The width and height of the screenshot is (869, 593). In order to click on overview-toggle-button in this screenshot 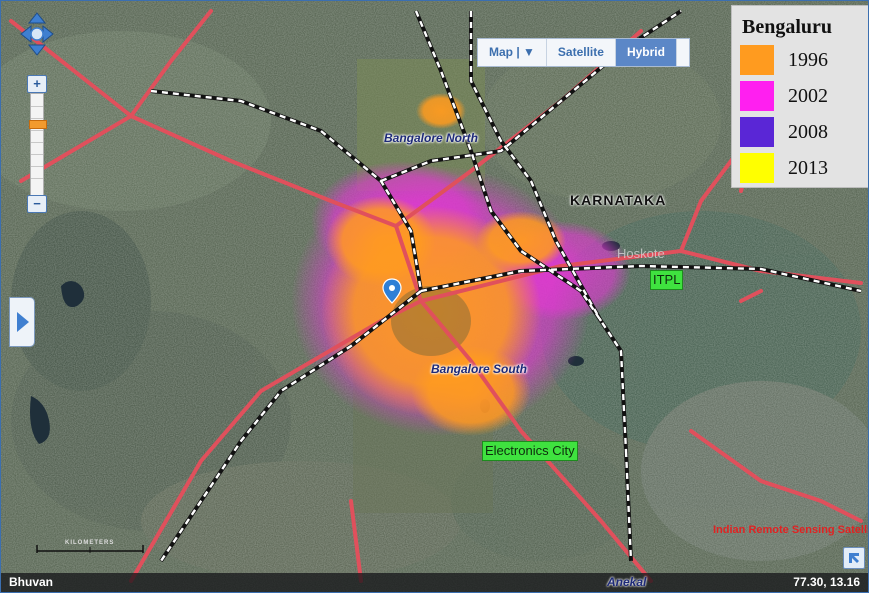, I will do `click(854, 558)`.